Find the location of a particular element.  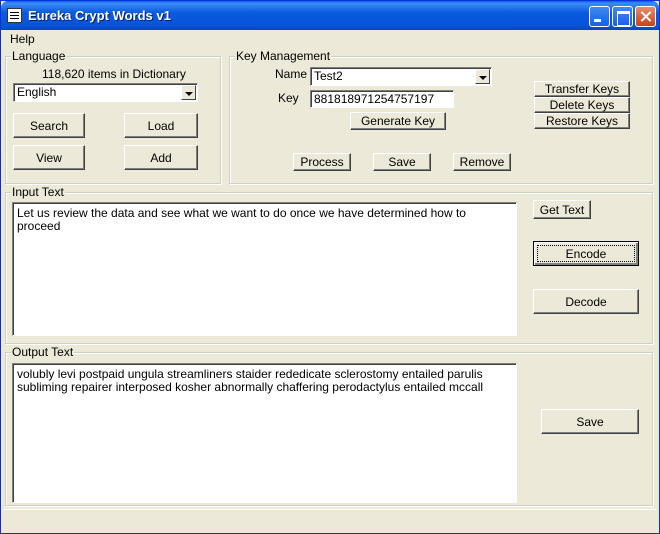

menu-bar: Help is located at coordinates (330, 39).